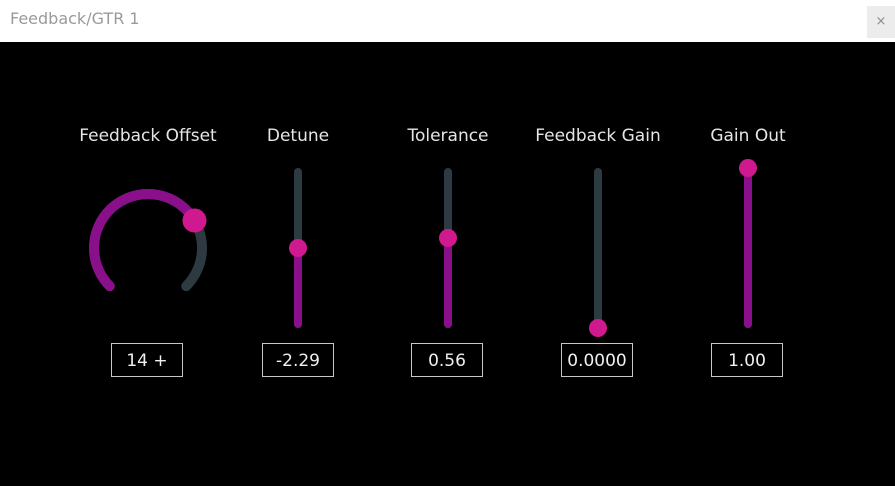 This screenshot has height=486, width=895. What do you see at coordinates (148, 136) in the screenshot?
I see `feedback-offset-label: Feedback Offset` at bounding box center [148, 136].